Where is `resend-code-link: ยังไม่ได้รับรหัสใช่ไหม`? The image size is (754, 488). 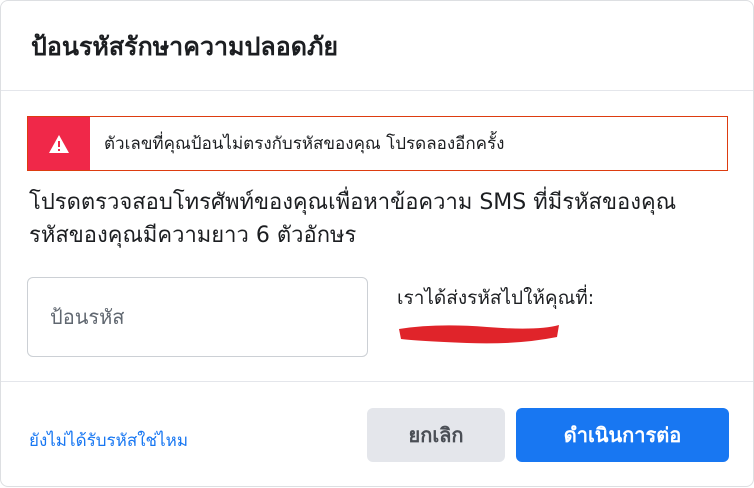
resend-code-link: ยังไม่ได้รับรหัสใช่ไหม is located at coordinates (108, 440).